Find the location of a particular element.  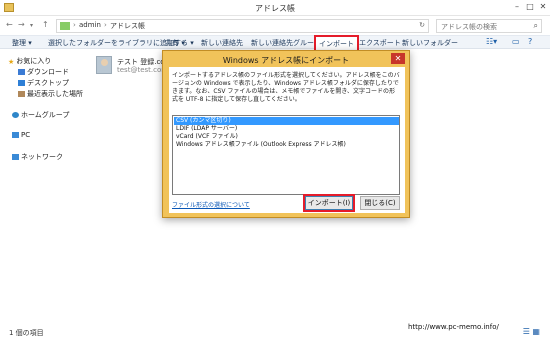

search-input is located at coordinates (485, 26).